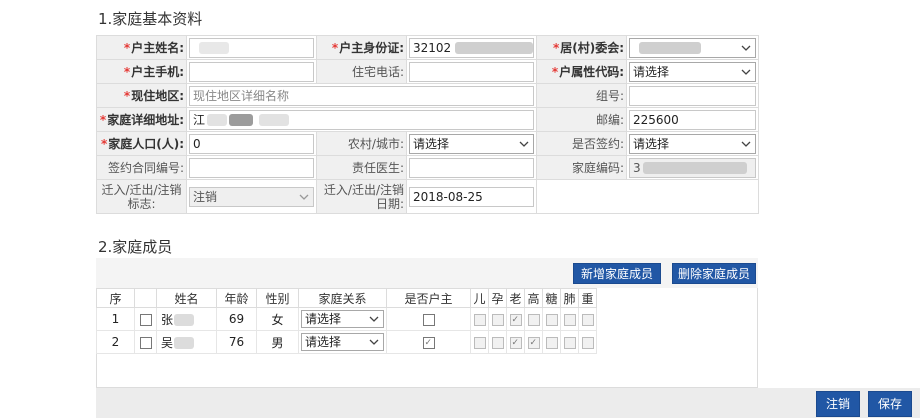 This screenshot has width=920, height=418. I want to click on row-seq: 1, so click(115, 319).